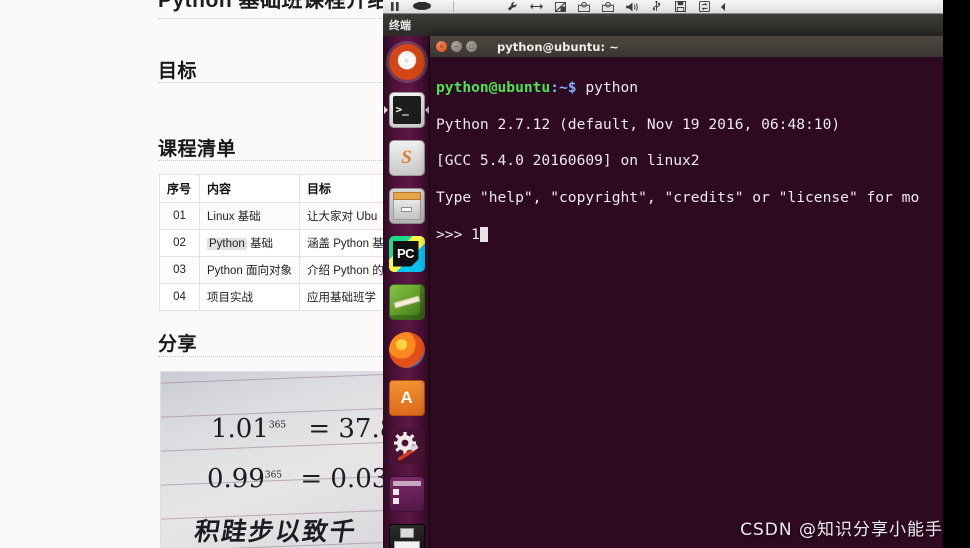 Image resolution: width=970 pixels, height=548 pixels. Describe the element at coordinates (179, 216) in the screenshot. I see `cell-no: 01` at that location.